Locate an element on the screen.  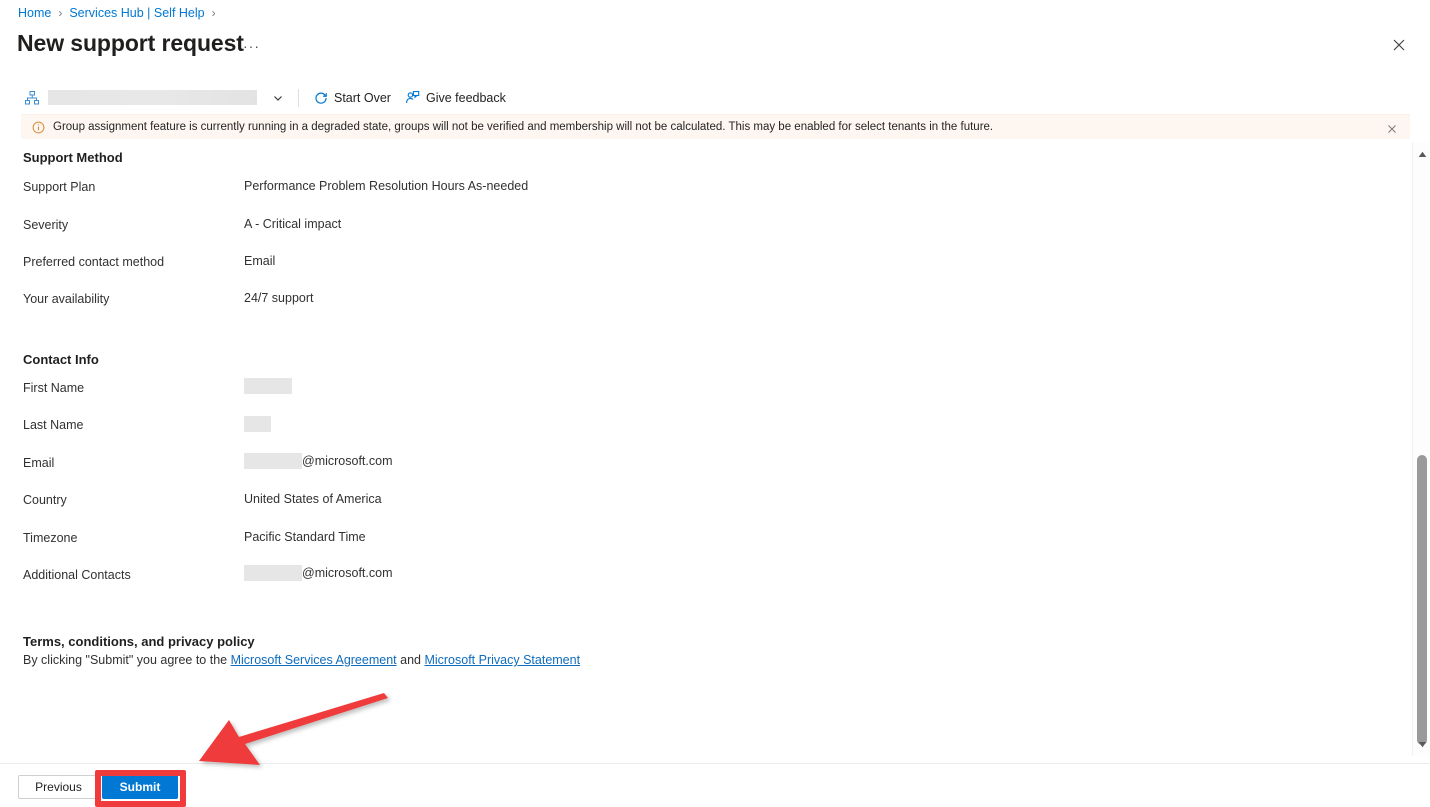
redacted-first-name is located at coordinates (268, 386).